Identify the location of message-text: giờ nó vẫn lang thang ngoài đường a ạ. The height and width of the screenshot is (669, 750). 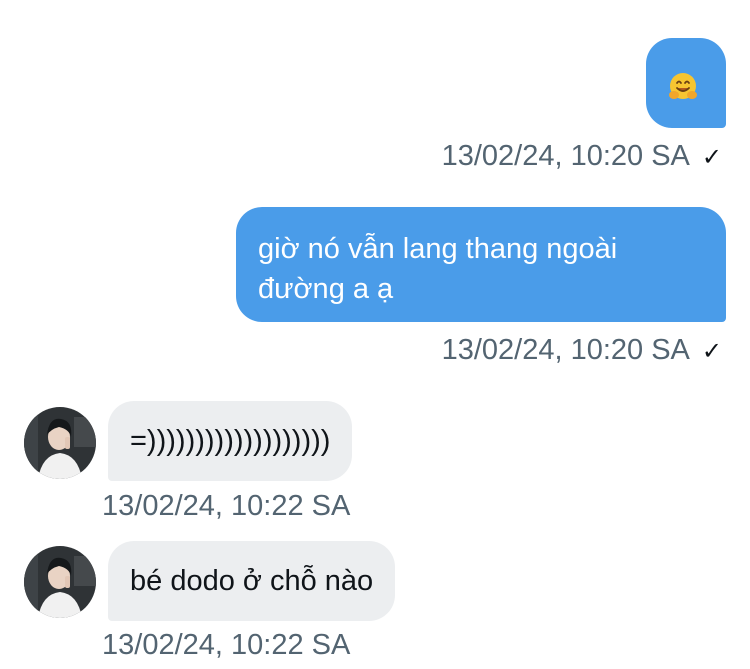
(438, 269).